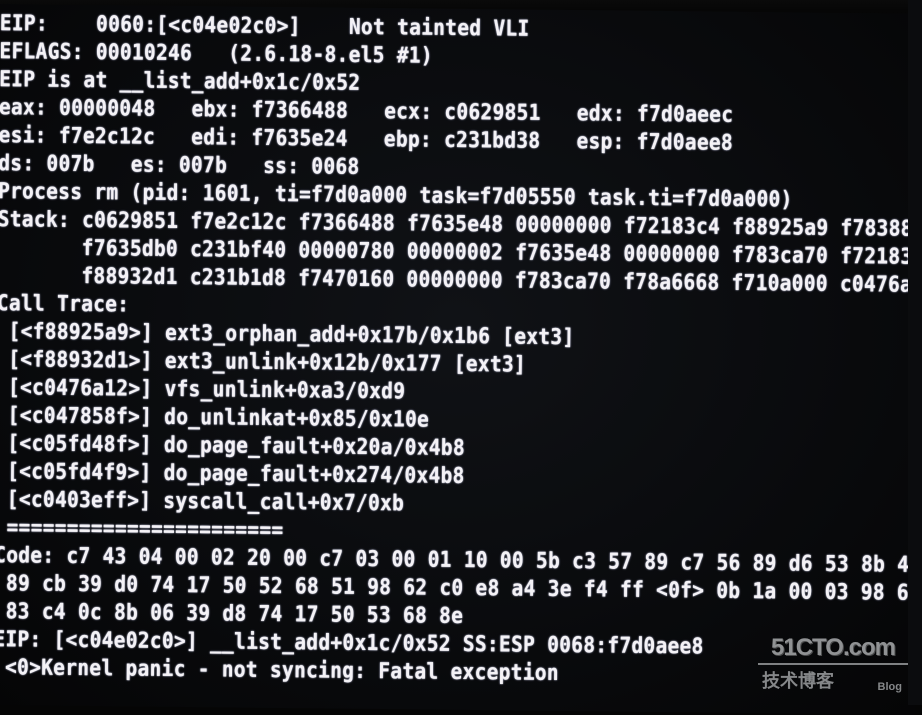 The height and width of the screenshot is (715, 922). What do you see at coordinates (915, 352) in the screenshot?
I see `monitor-bezel-right` at bounding box center [915, 352].